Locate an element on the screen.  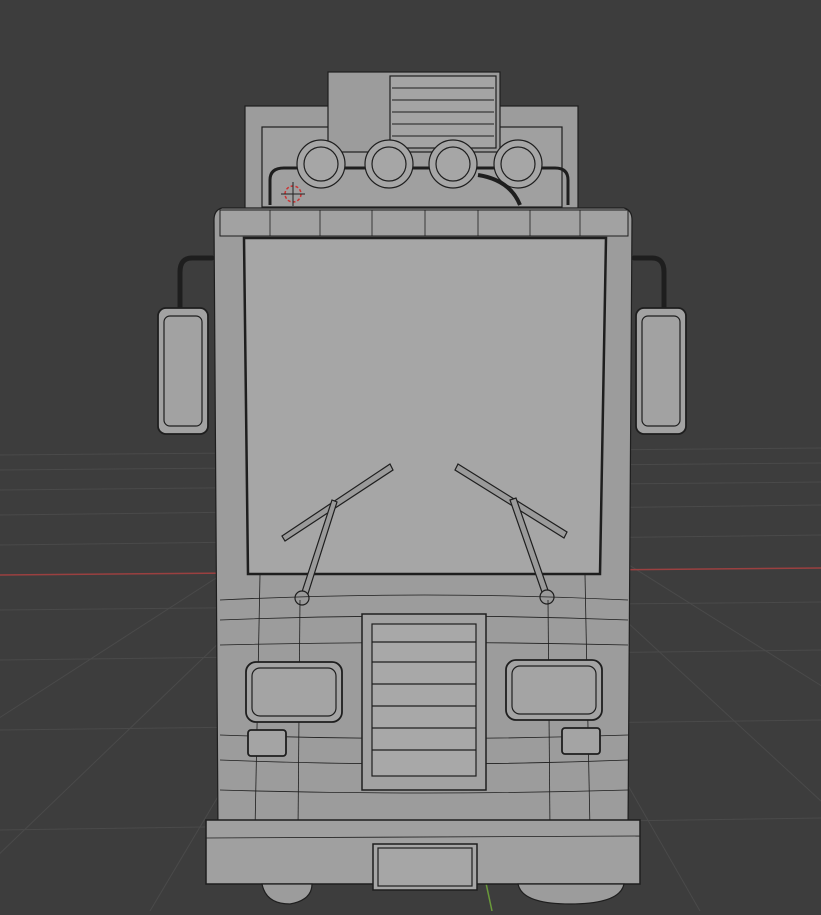
turn-signal-left is located at coordinates (267, 743).